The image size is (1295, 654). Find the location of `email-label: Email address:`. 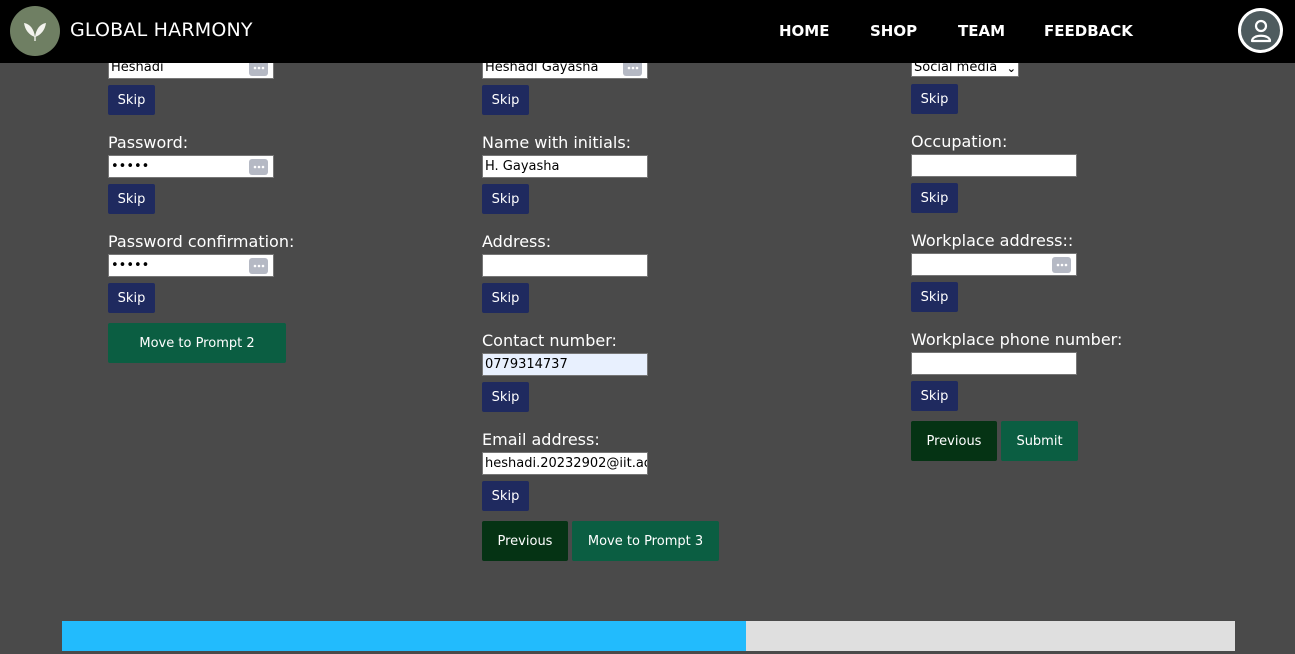

email-label: Email address: is located at coordinates (541, 439).